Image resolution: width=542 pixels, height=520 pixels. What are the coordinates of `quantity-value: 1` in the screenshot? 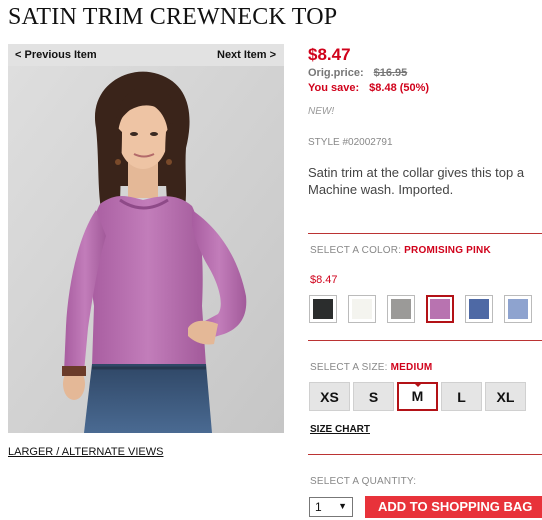 It's located at (318, 507).